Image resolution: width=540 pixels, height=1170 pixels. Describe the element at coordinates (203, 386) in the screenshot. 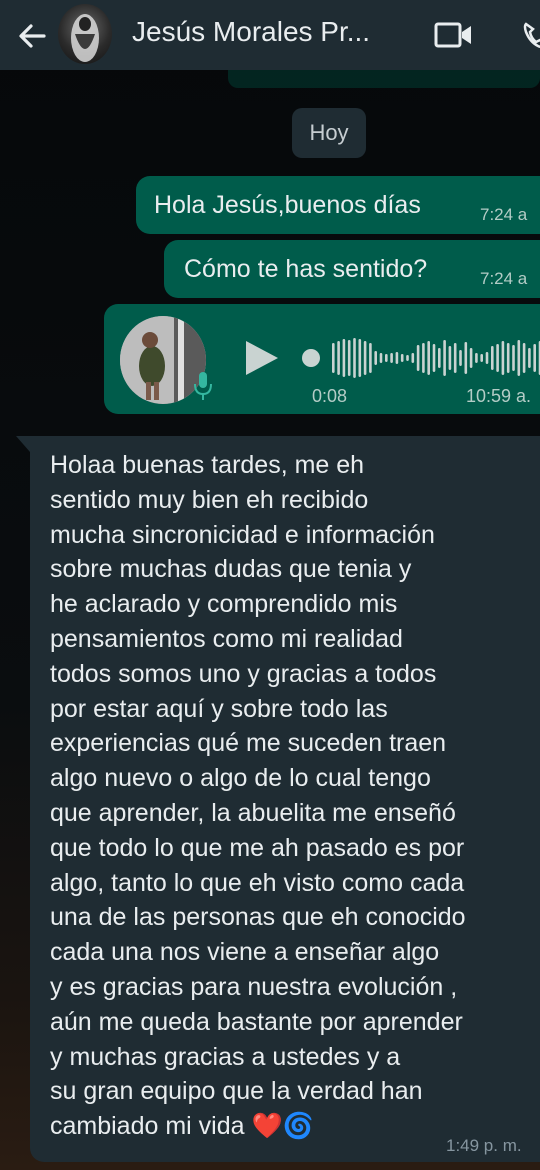

I see `microphone-icon` at that location.